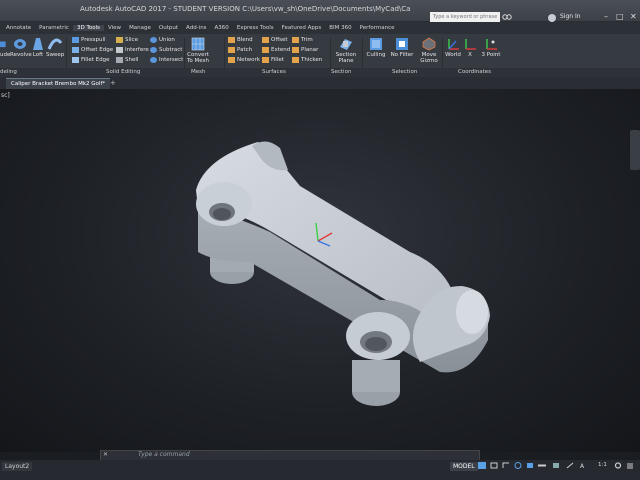  What do you see at coordinates (518, 465) in the screenshot?
I see `polar-icon` at bounding box center [518, 465].